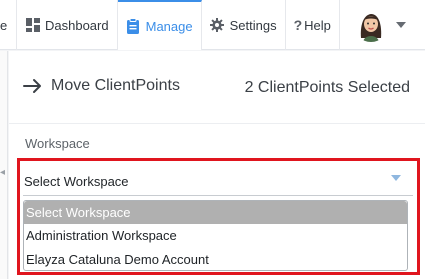  Describe the element at coordinates (370, 25) in the screenshot. I see `avatar` at that location.